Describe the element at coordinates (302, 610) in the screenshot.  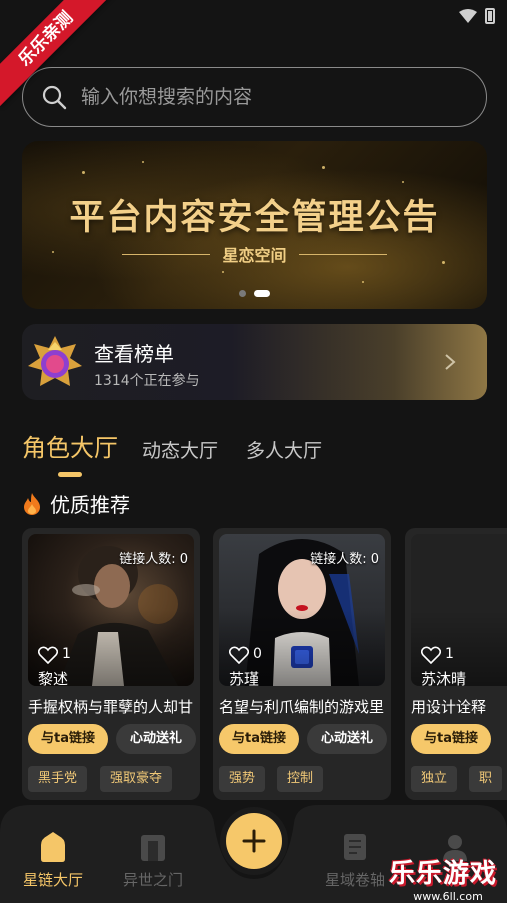
I see `character-portrait: 链接人数: 0 0 苏瑾` at that location.